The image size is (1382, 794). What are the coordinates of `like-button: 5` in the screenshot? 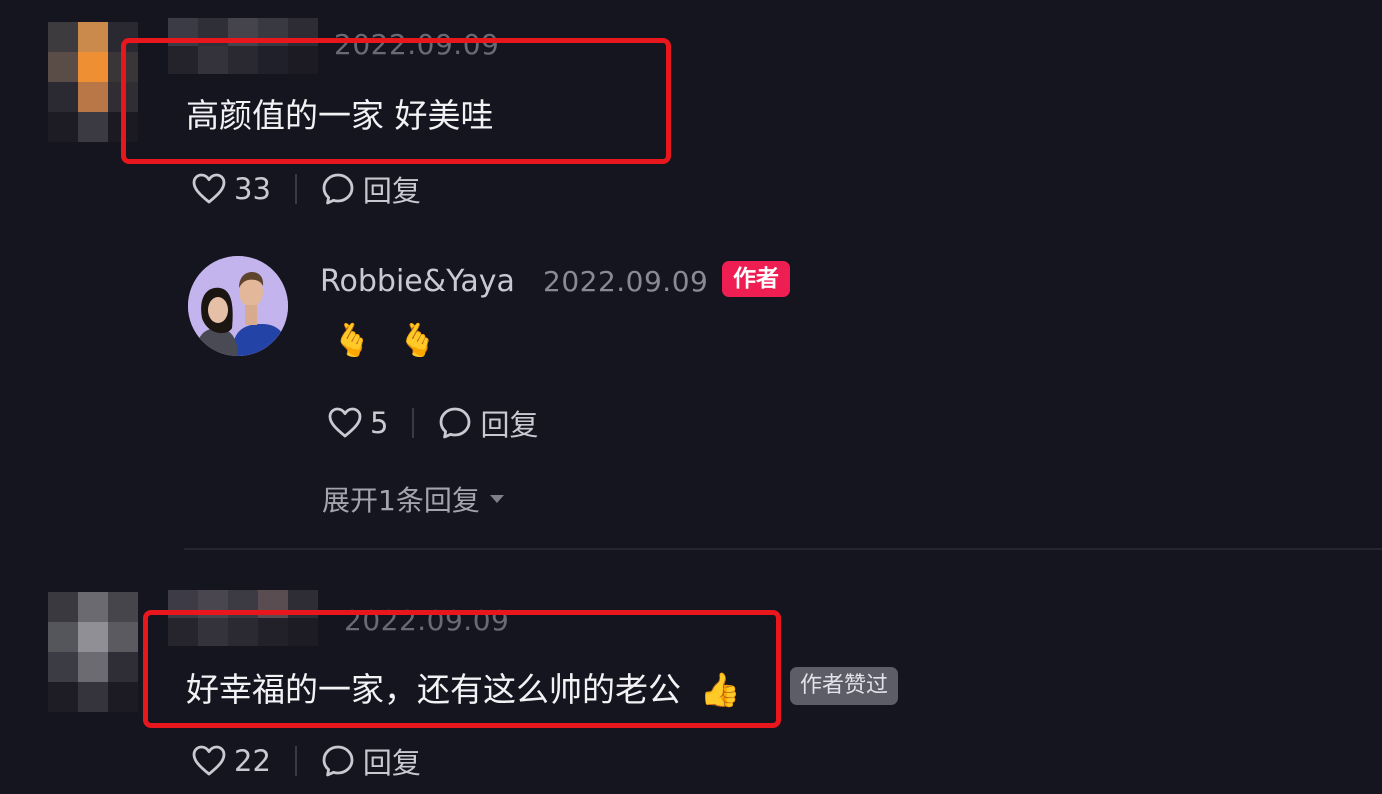 It's located at (358, 423).